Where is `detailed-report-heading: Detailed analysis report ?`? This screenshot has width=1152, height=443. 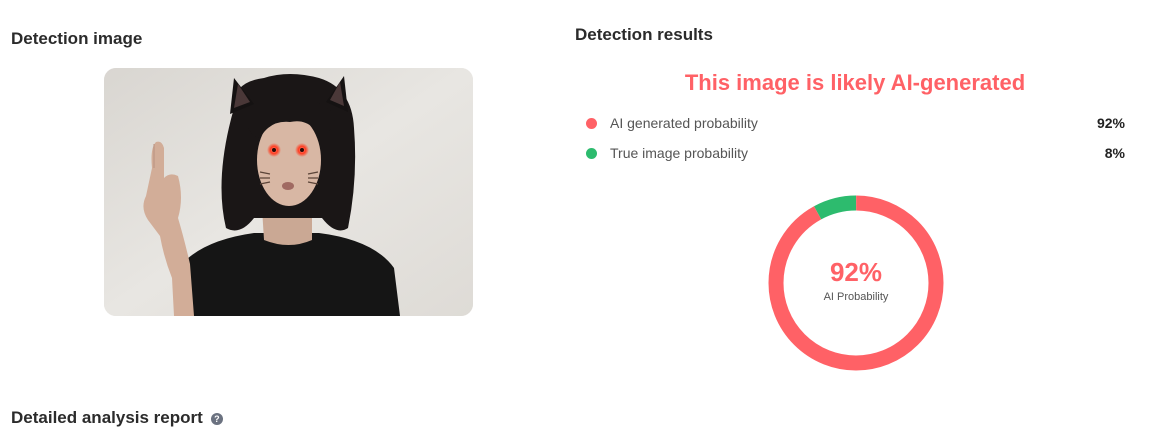 detailed-report-heading: Detailed analysis report ? is located at coordinates (117, 418).